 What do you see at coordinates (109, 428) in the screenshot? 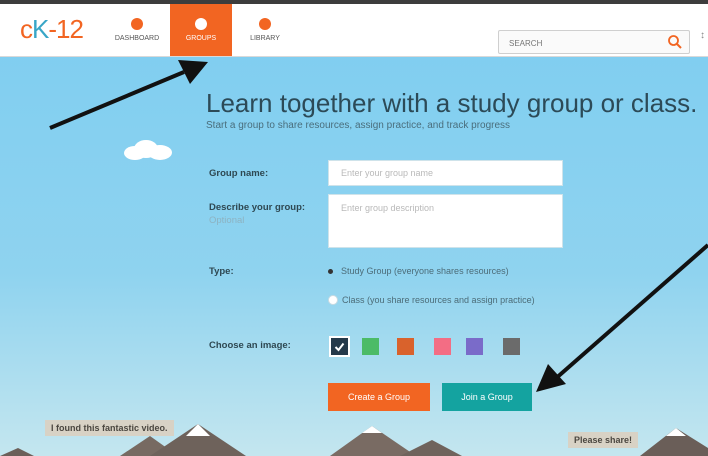
I see `annotation-left-note: I found this fantastic video.` at bounding box center [109, 428].